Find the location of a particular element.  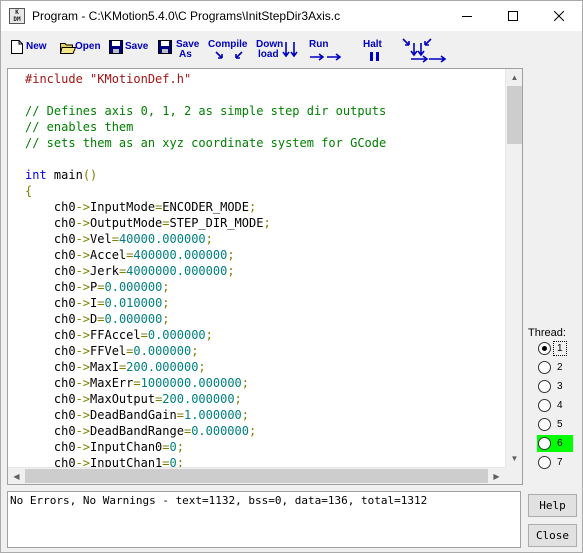

code-line: // enables them is located at coordinates (205, 127).